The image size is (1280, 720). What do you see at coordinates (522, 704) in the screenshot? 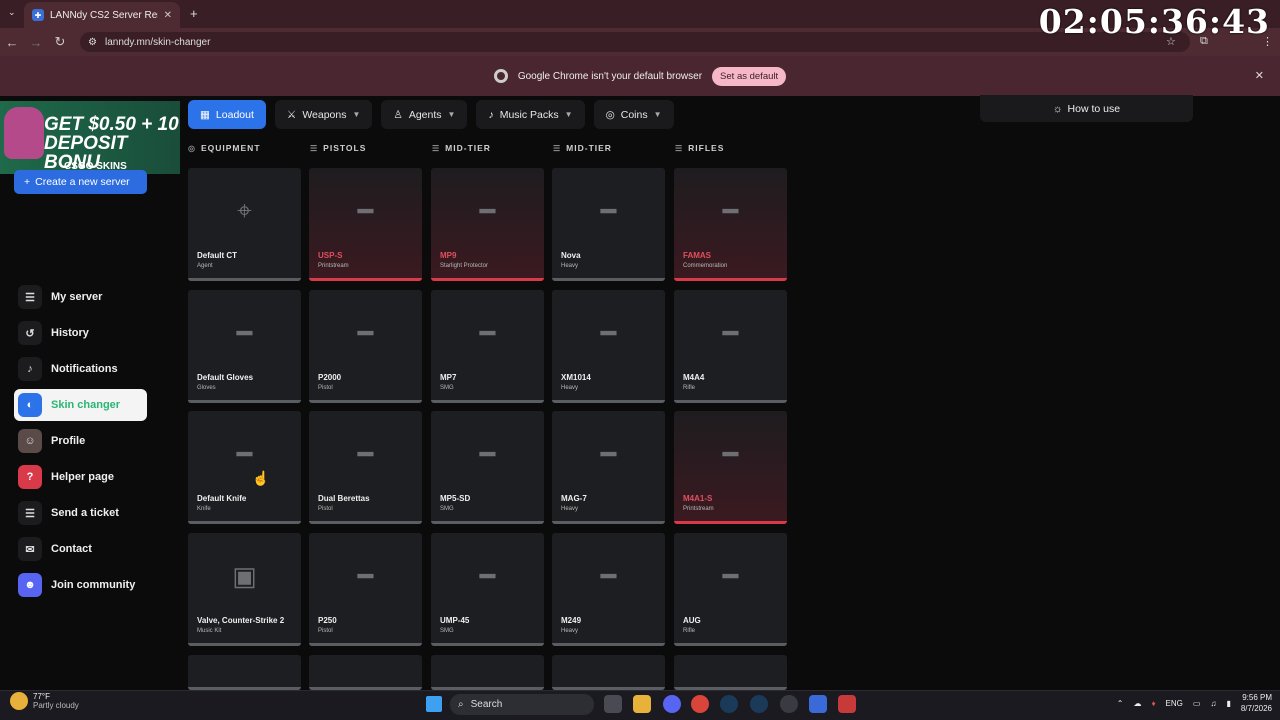
I see `taskbar-search: ⌕ Search` at bounding box center [522, 704].